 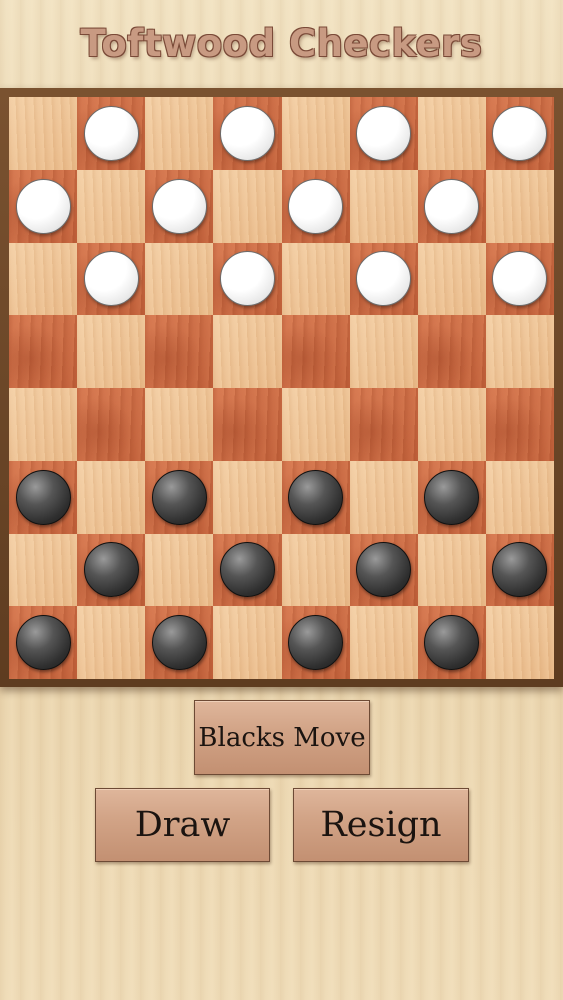 I want to click on board-square-r3c2, so click(x=179, y=351).